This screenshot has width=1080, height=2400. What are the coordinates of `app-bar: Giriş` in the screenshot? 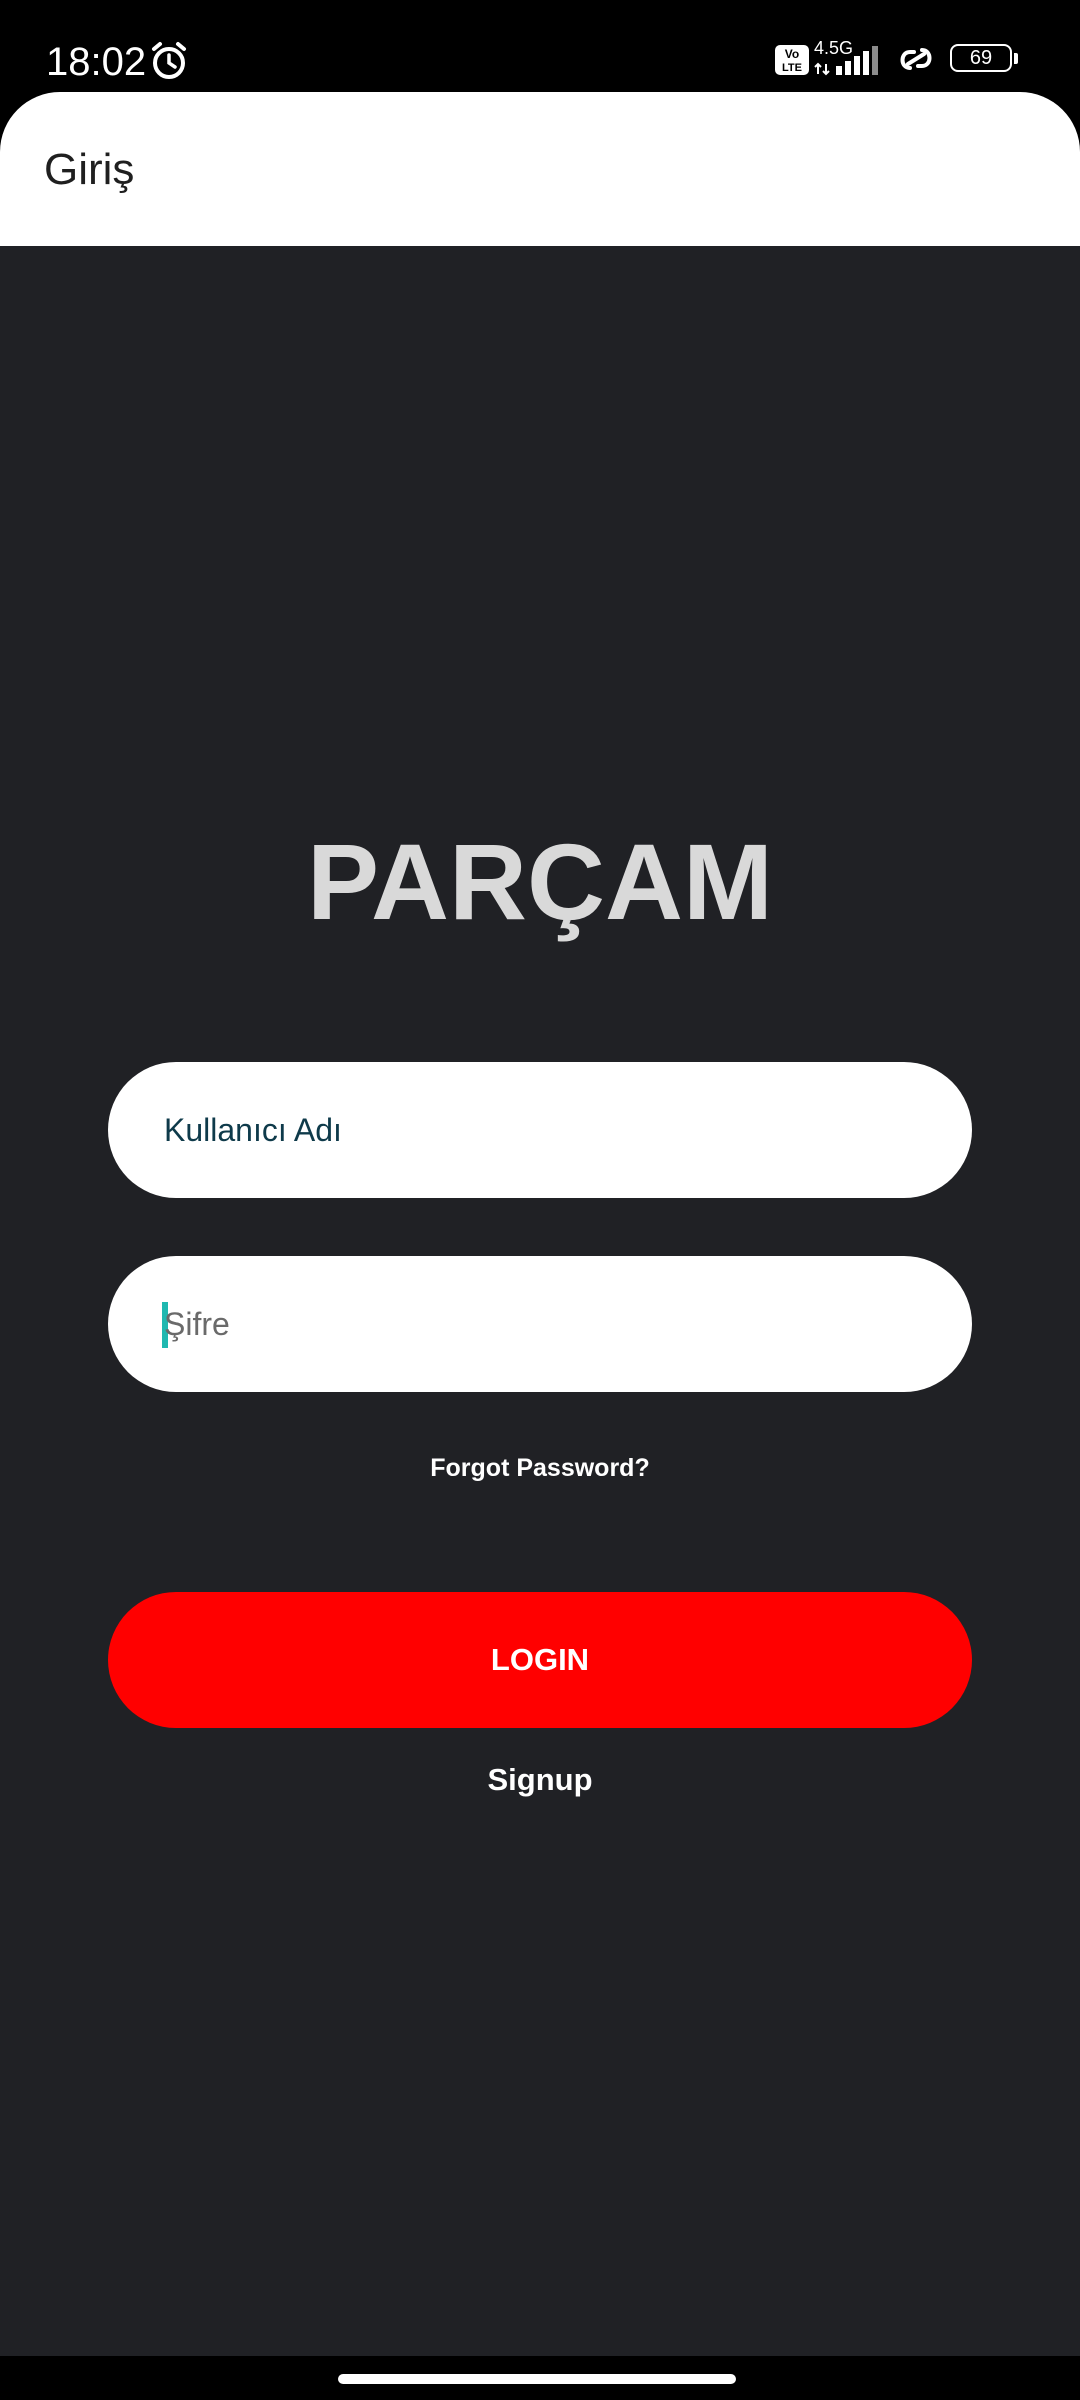 It's located at (540, 169).